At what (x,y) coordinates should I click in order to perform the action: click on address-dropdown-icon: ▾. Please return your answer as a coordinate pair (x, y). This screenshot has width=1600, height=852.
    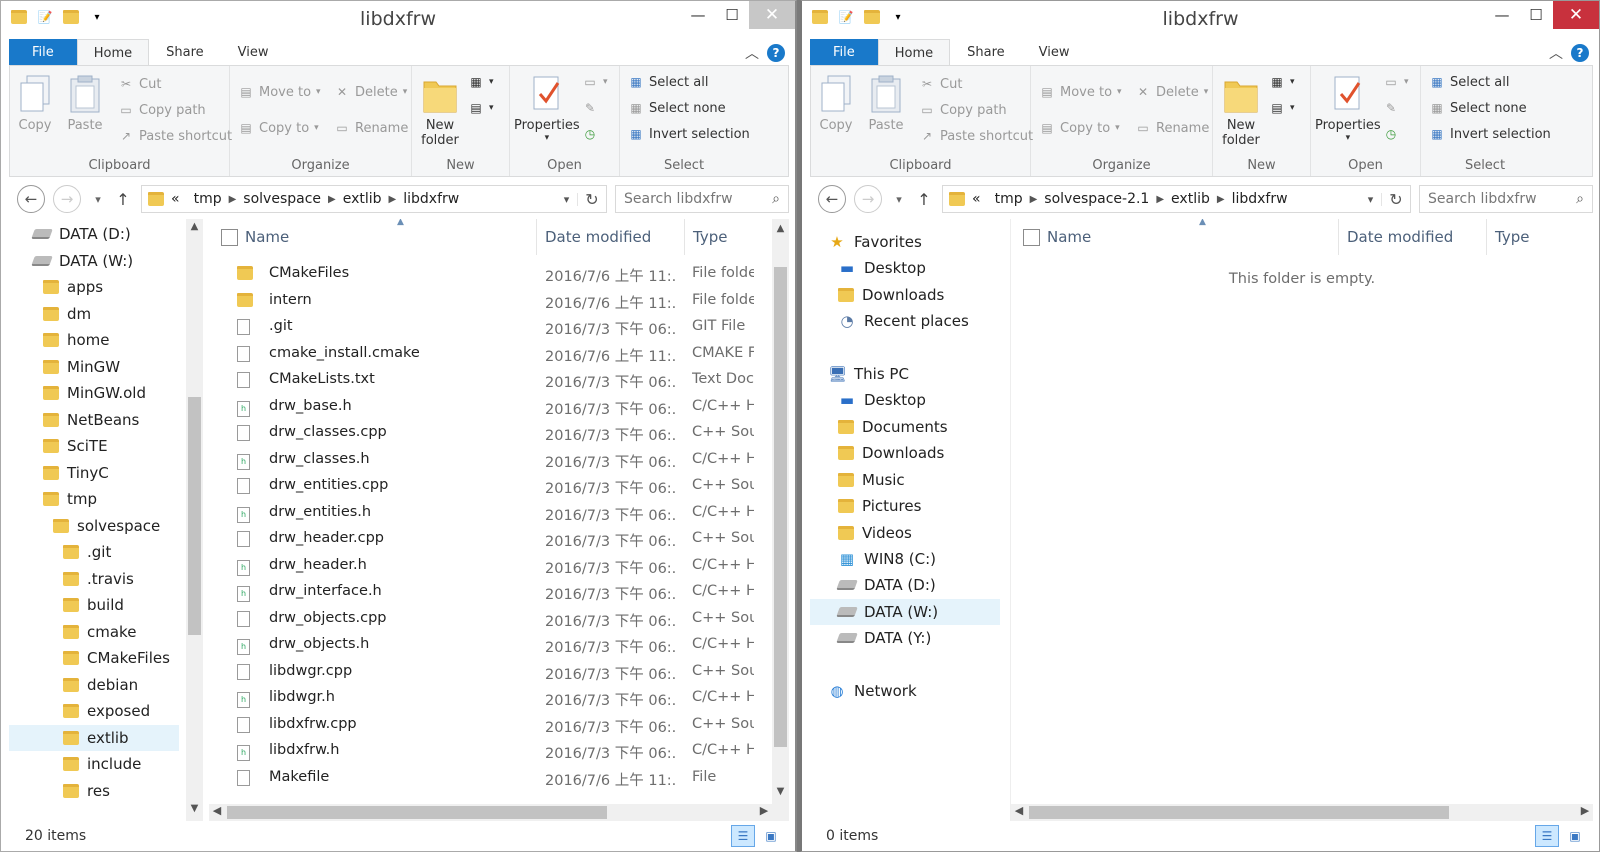
    Looking at the image, I should click on (567, 199).